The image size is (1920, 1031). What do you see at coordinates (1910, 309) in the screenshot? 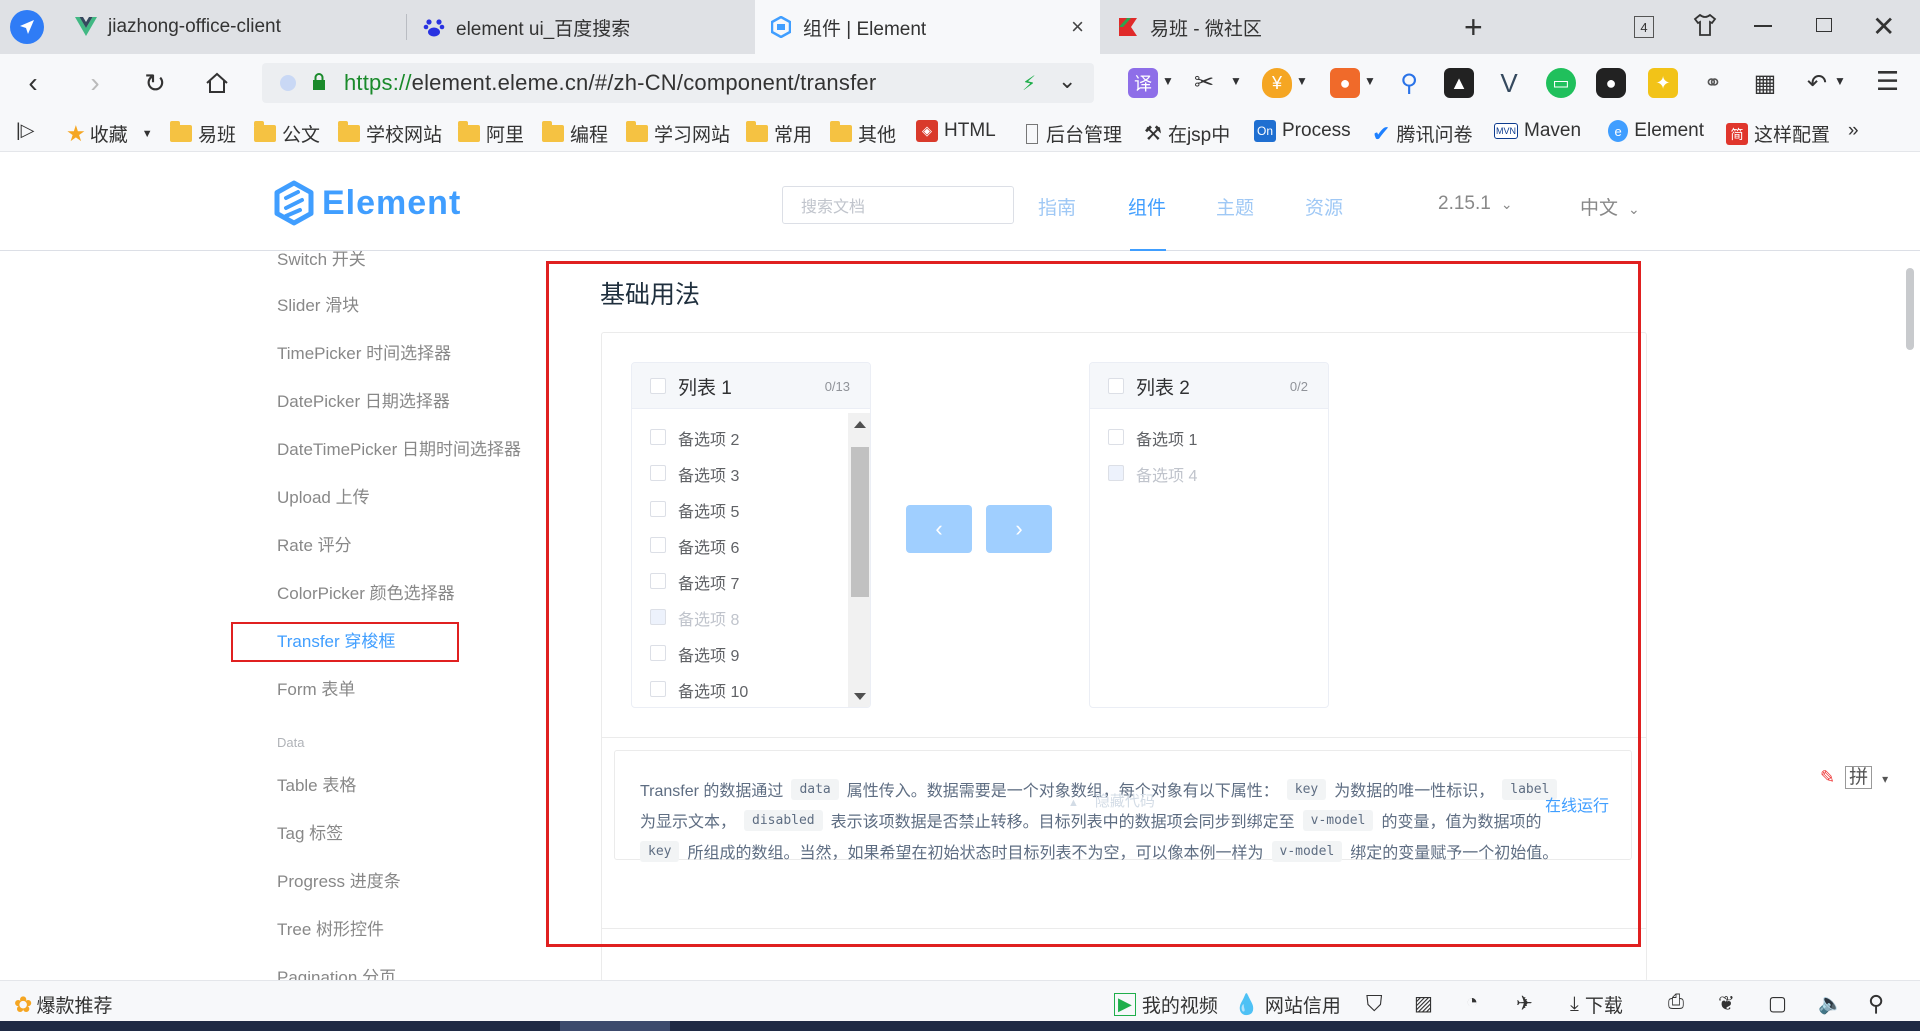
I see `page-scrollbar-thumb` at bounding box center [1910, 309].